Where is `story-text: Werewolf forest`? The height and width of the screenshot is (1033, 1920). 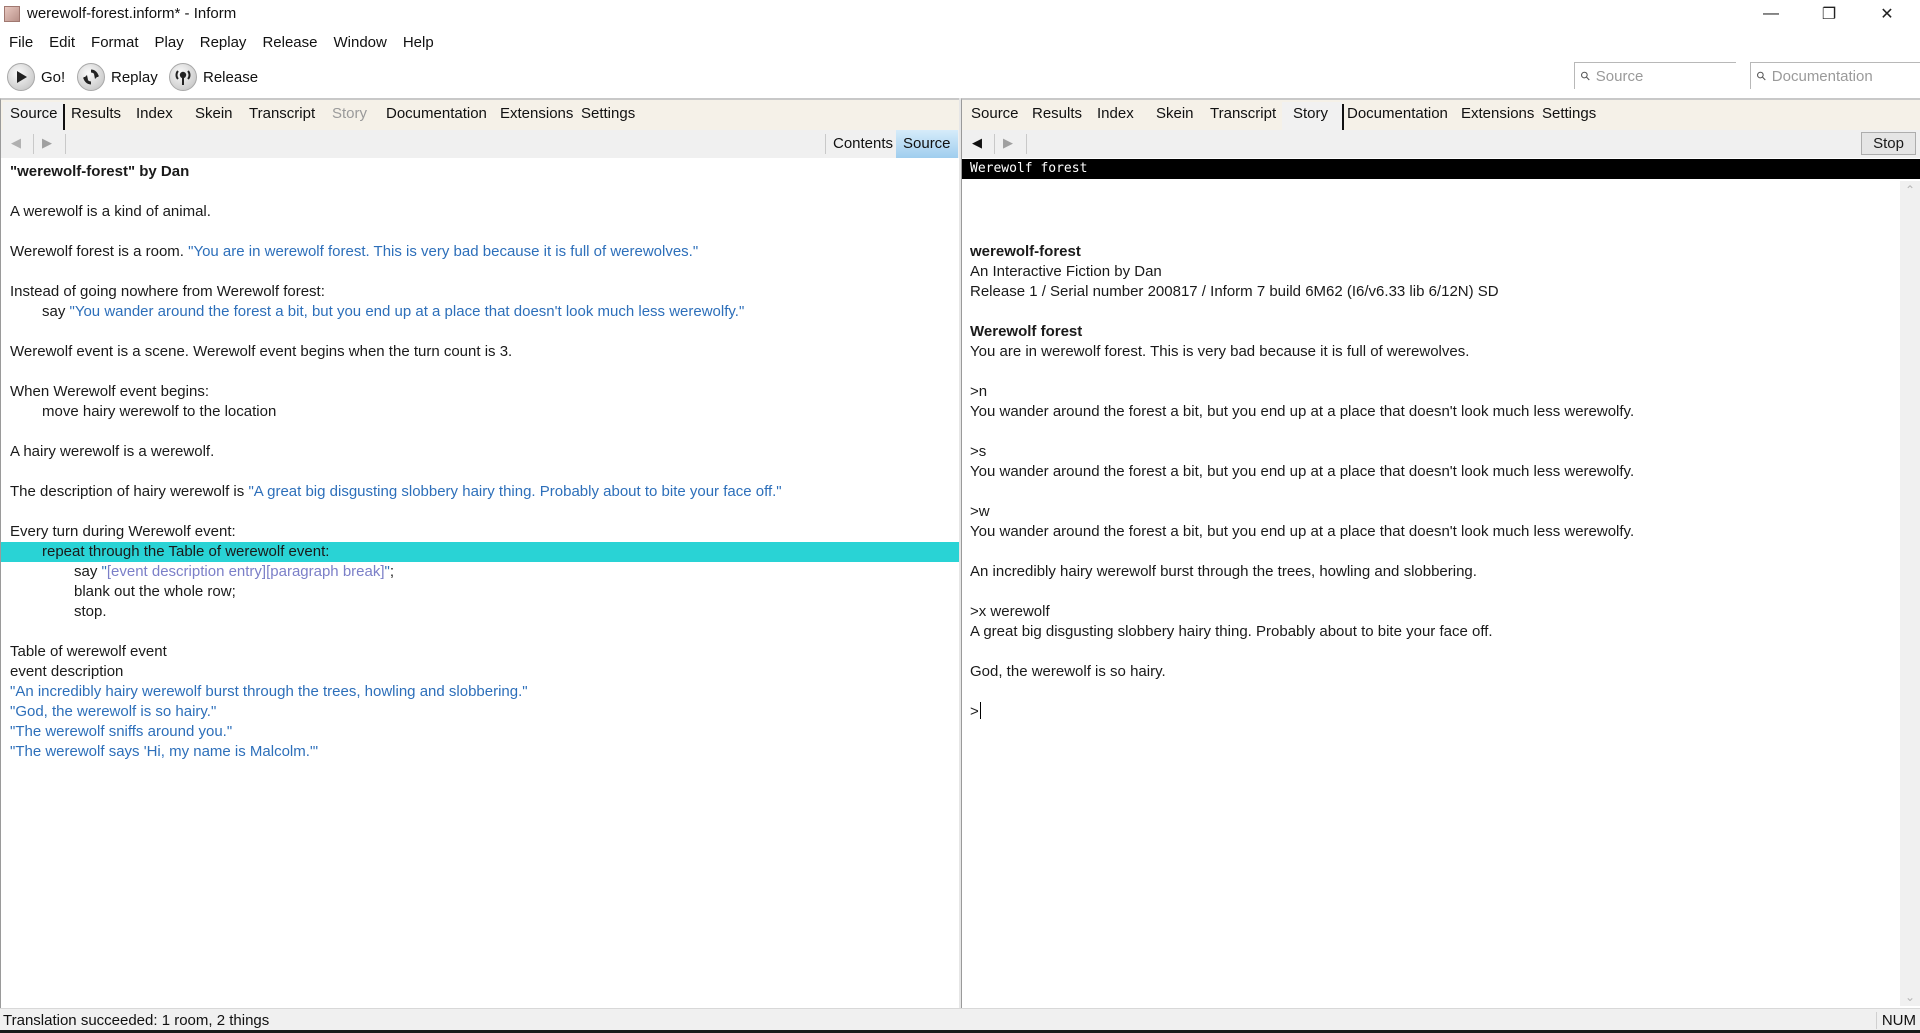
story-text: Werewolf forest is located at coordinates (1026, 331).